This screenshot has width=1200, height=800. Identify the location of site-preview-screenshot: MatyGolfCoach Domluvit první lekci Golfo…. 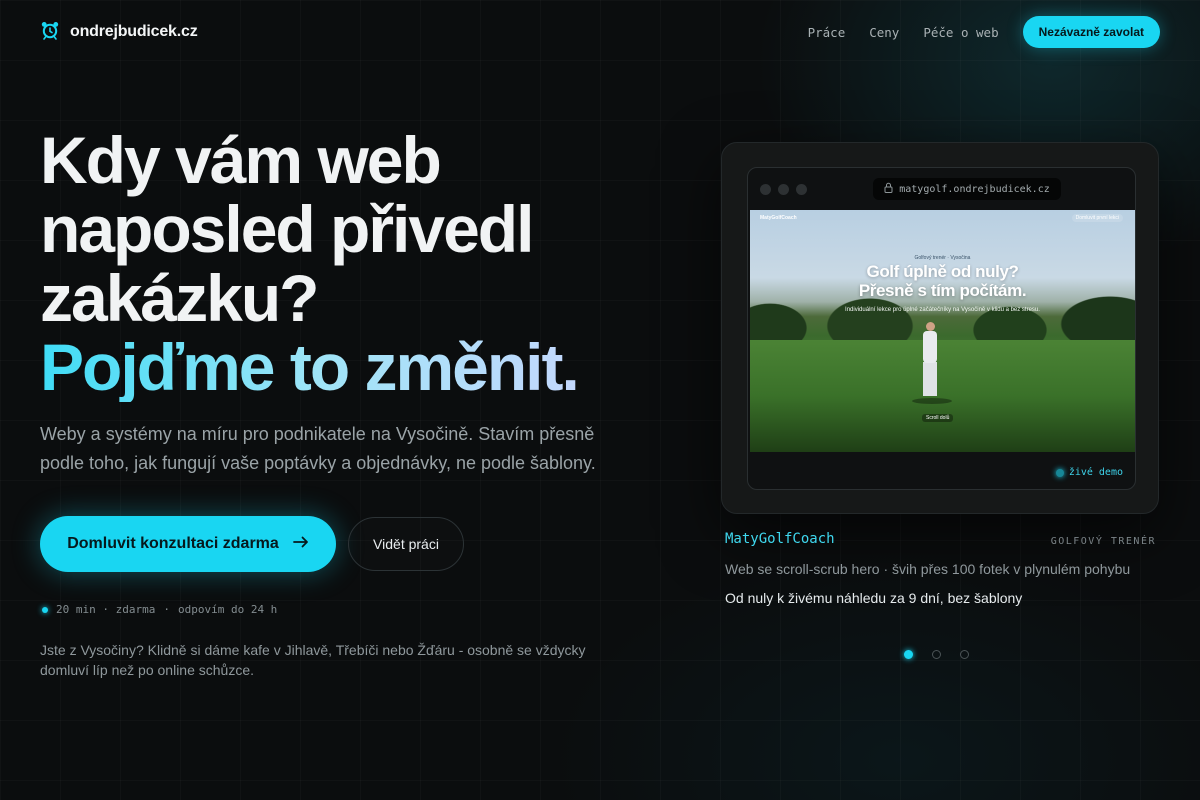
(942, 331).